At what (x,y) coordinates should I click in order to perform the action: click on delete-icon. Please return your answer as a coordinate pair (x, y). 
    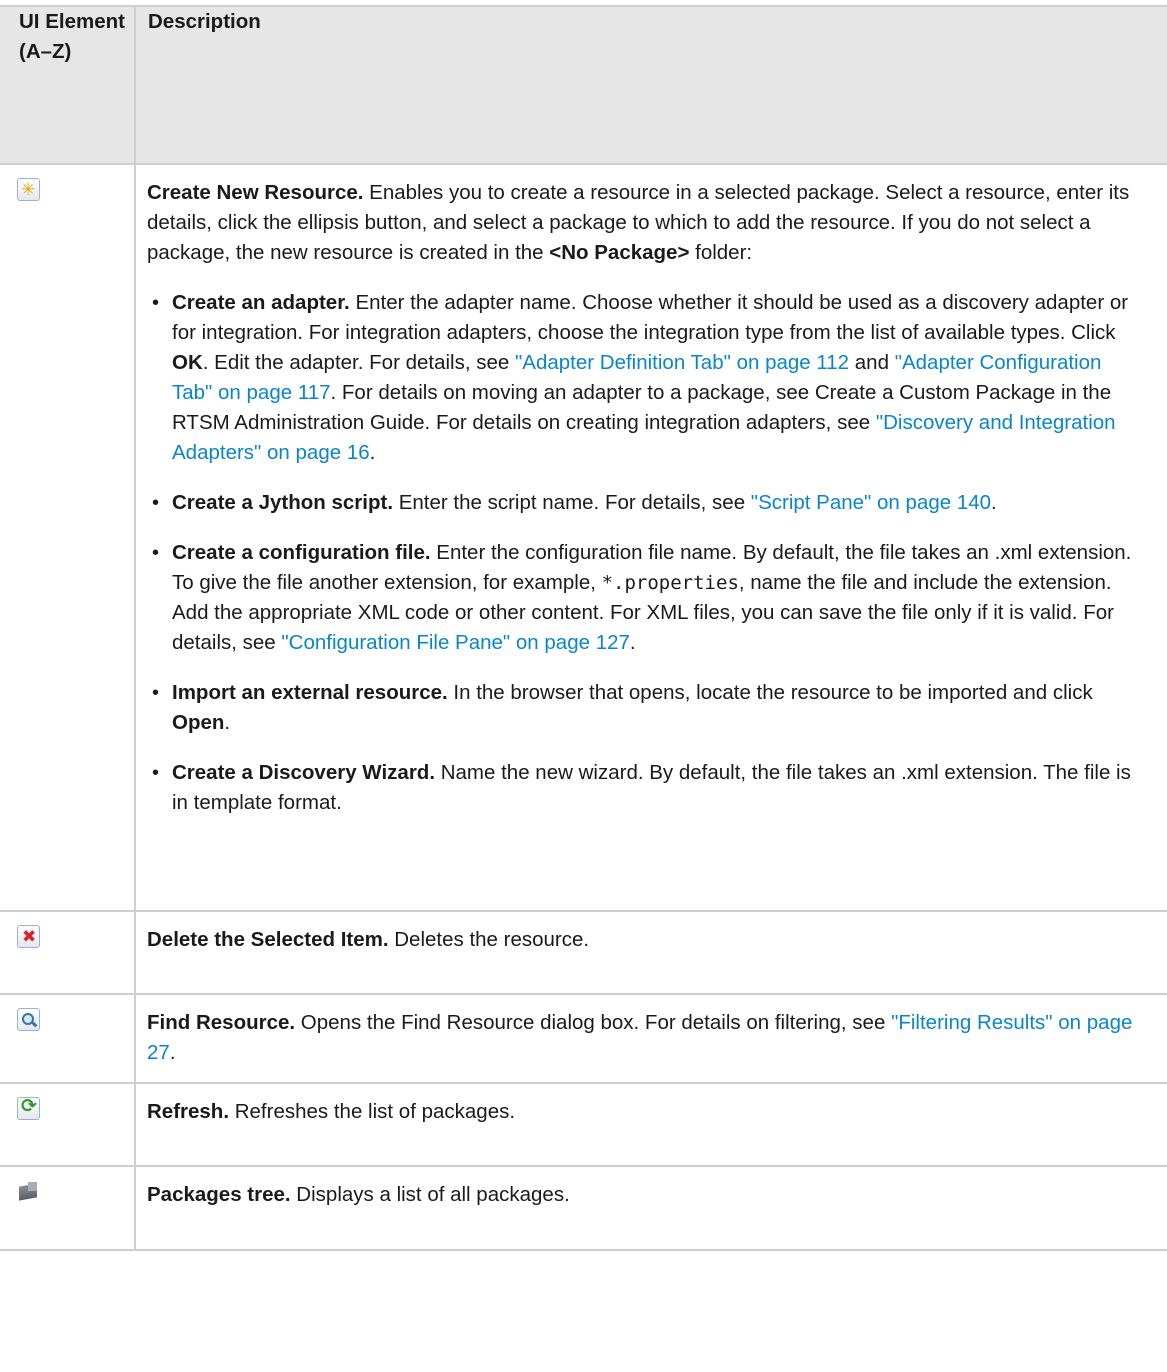
    Looking at the image, I should click on (28, 937).